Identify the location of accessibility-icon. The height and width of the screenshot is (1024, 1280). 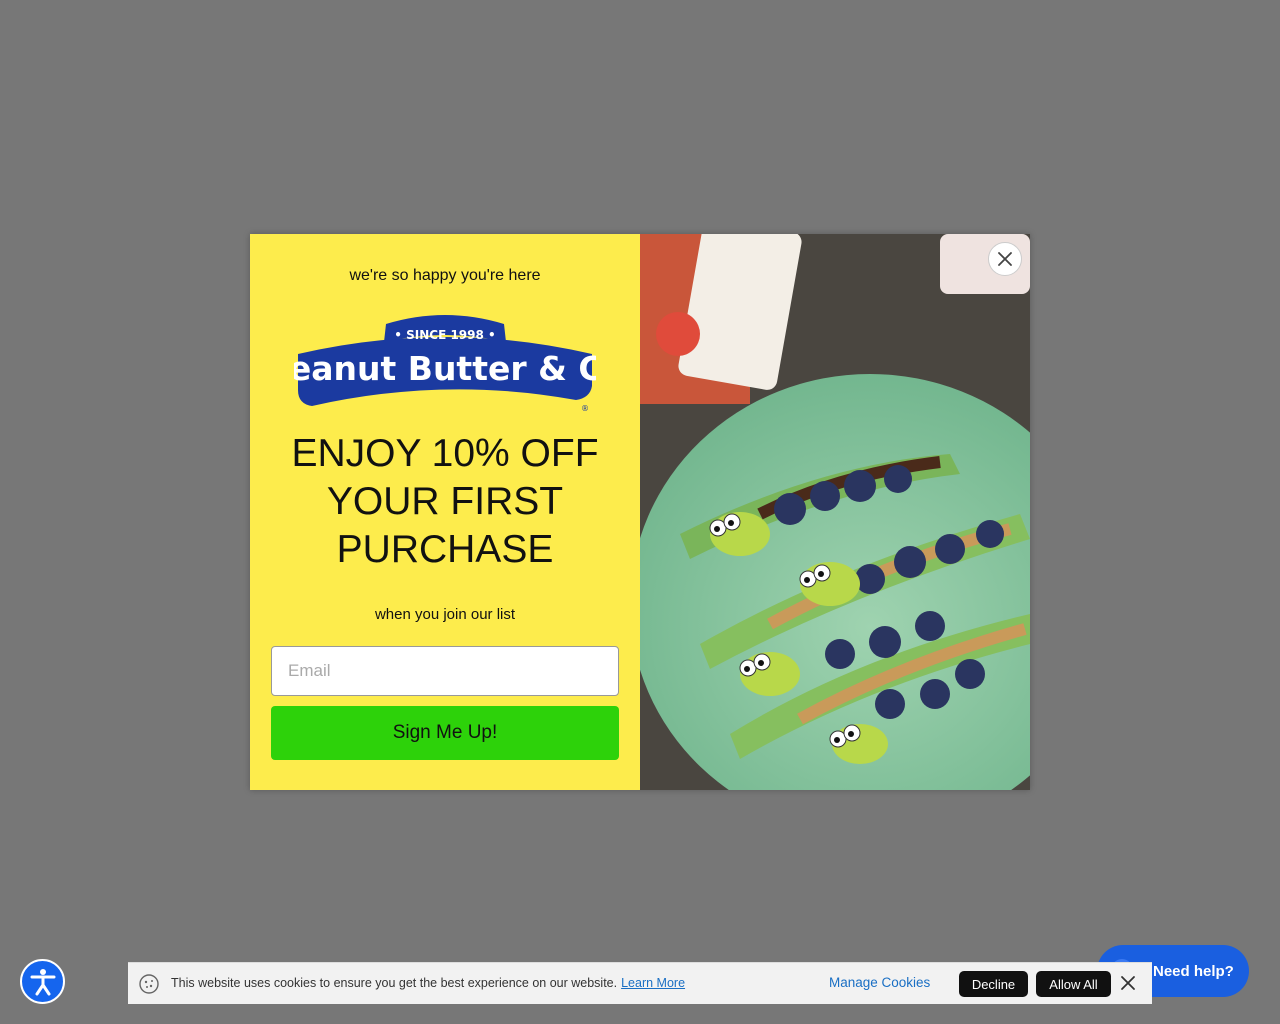
(42, 981).